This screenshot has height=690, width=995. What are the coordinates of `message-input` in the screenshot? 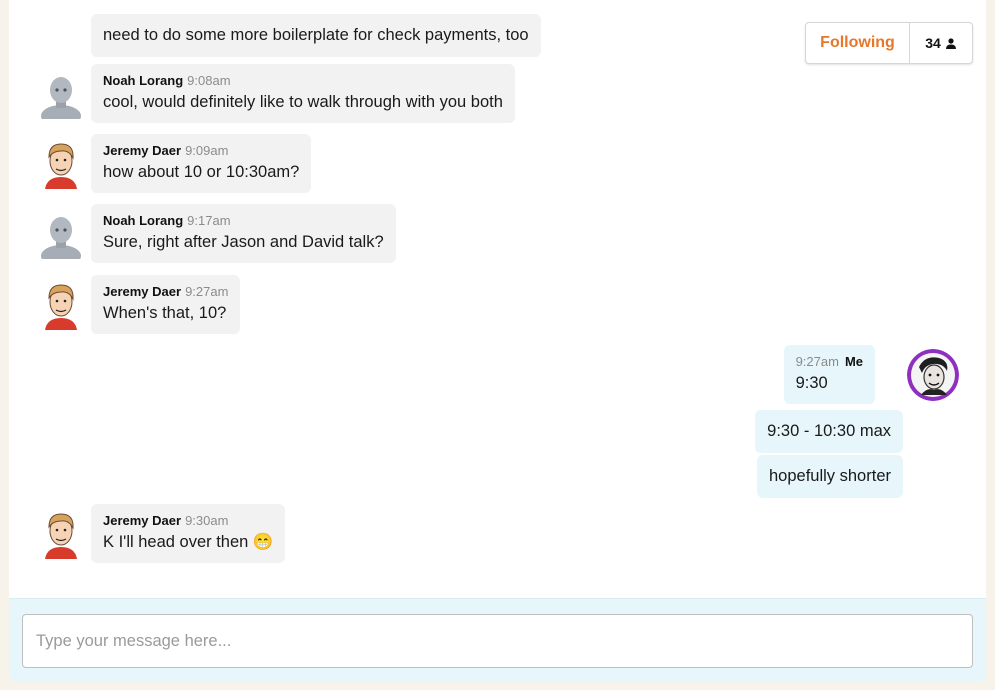 It's located at (497, 641).